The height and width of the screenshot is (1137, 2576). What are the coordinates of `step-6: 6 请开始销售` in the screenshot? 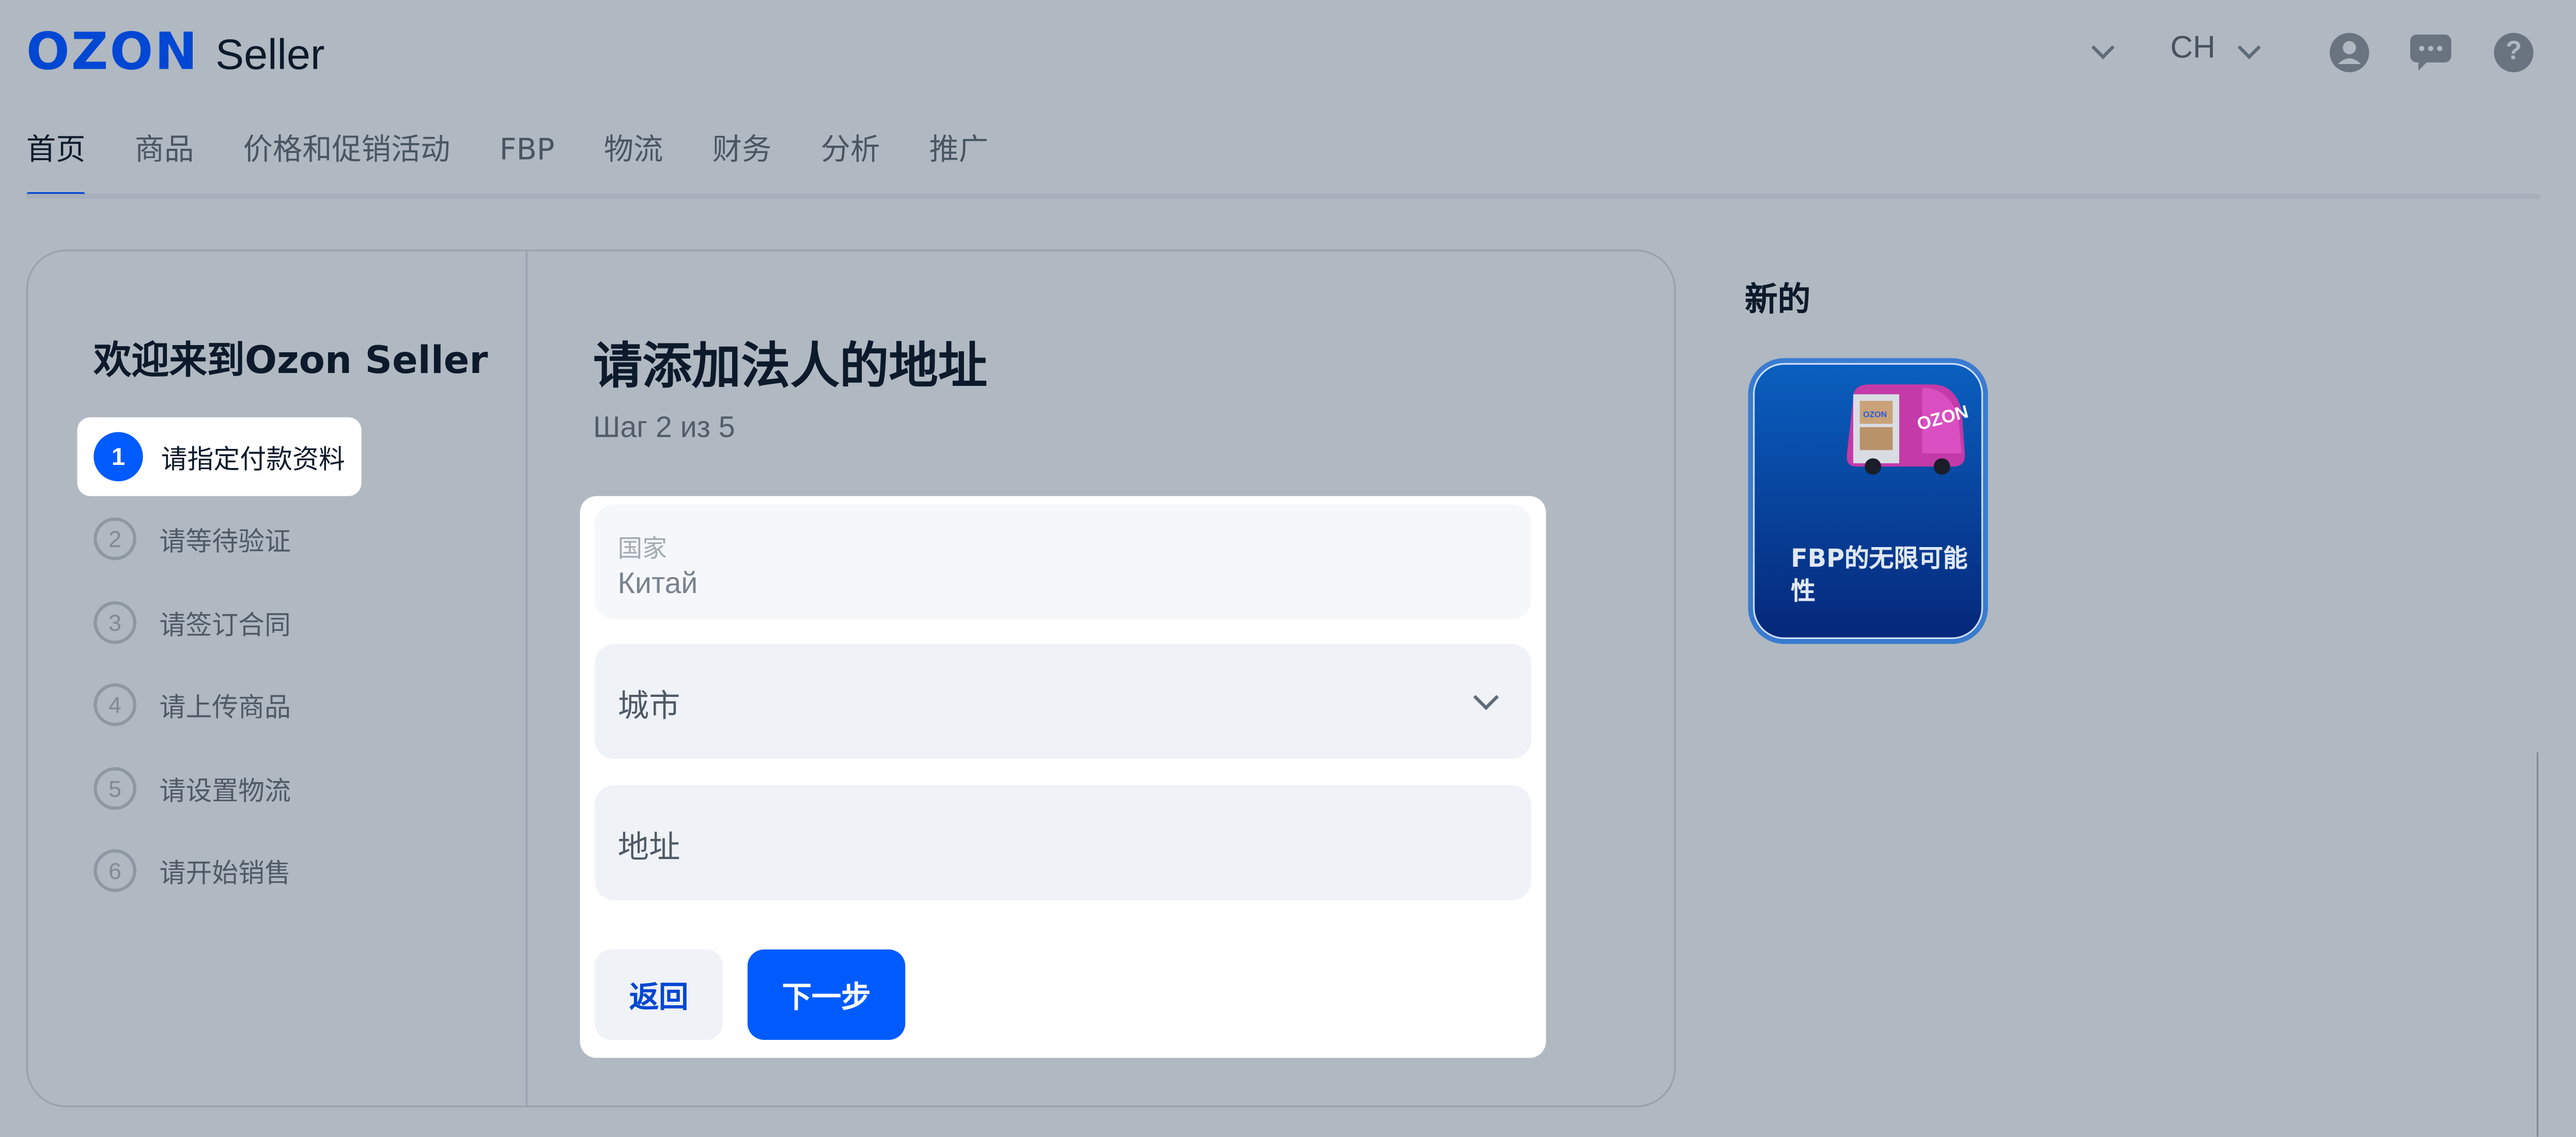 It's located at (192, 870).